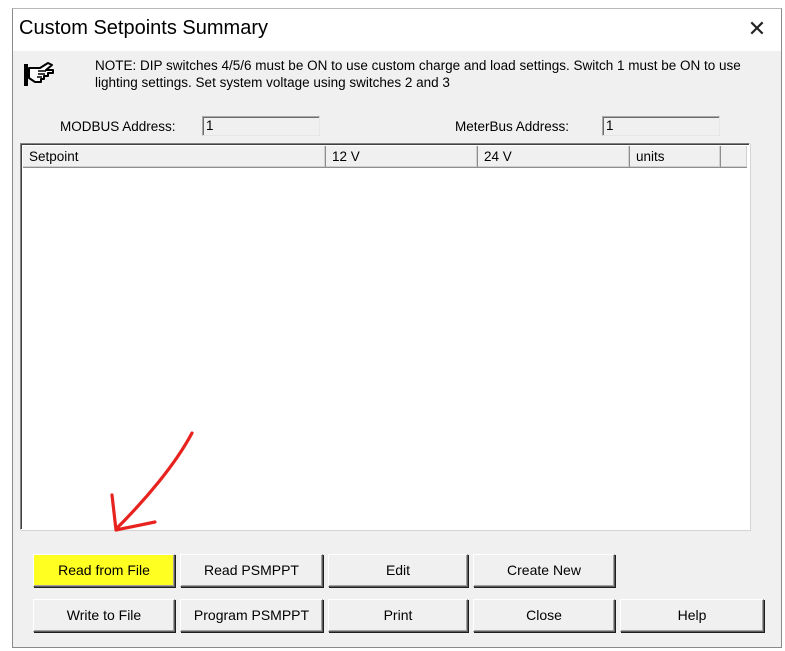 The height and width of the screenshot is (651, 785). I want to click on column-header-units: units, so click(675, 157).